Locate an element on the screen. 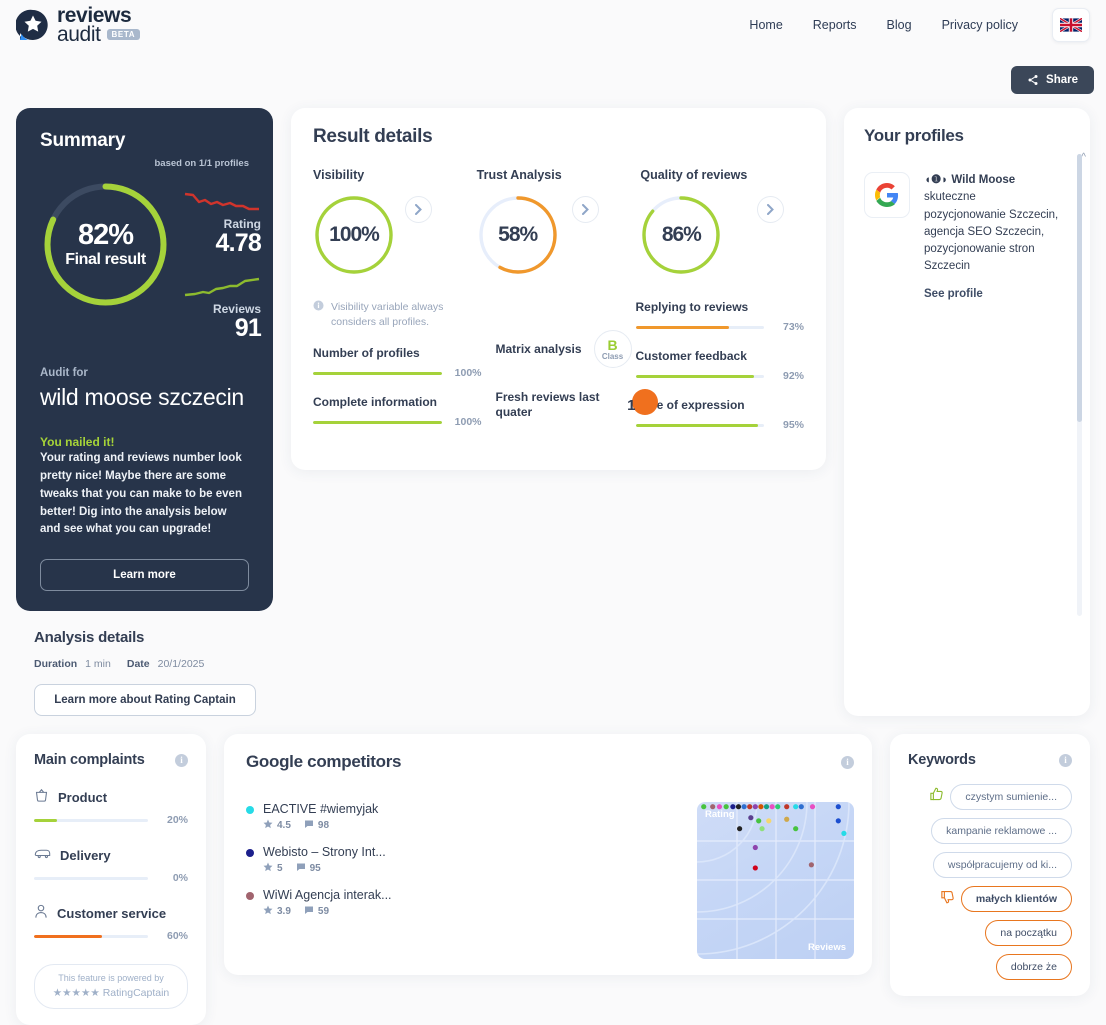 This screenshot has width=1106, height=1025. competitor-rating: 5 is located at coordinates (280, 869).